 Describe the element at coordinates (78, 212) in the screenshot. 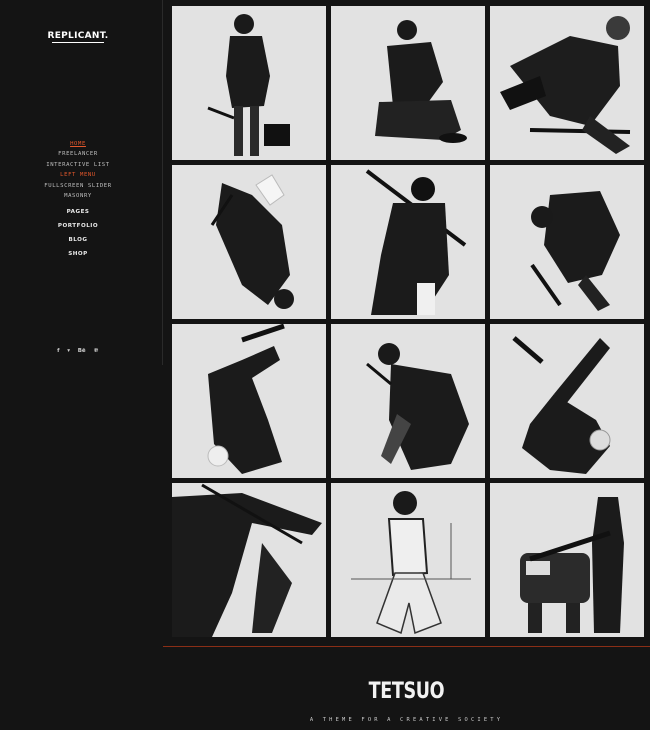

I see `menu-item-pages: PAGES` at that location.